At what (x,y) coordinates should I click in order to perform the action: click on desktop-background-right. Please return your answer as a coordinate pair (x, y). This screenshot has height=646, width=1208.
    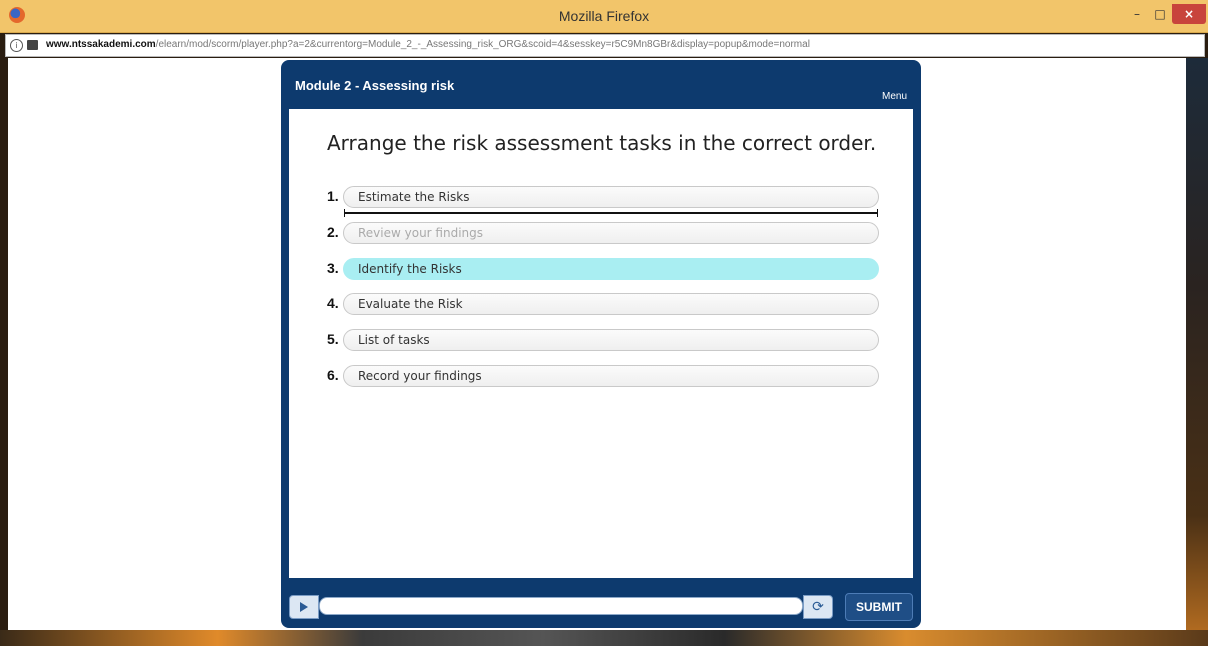
    Looking at the image, I should click on (1197, 344).